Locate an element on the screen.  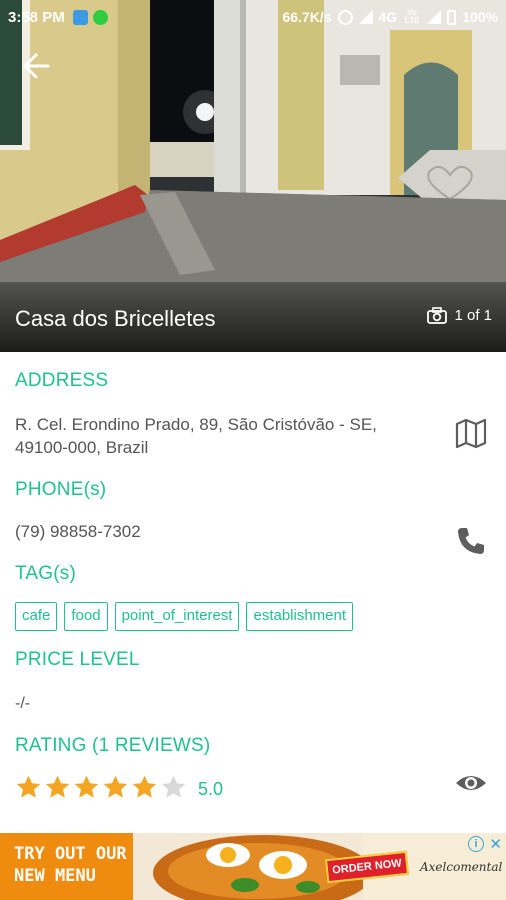
address-heading: ADDRESS is located at coordinates (62, 380).